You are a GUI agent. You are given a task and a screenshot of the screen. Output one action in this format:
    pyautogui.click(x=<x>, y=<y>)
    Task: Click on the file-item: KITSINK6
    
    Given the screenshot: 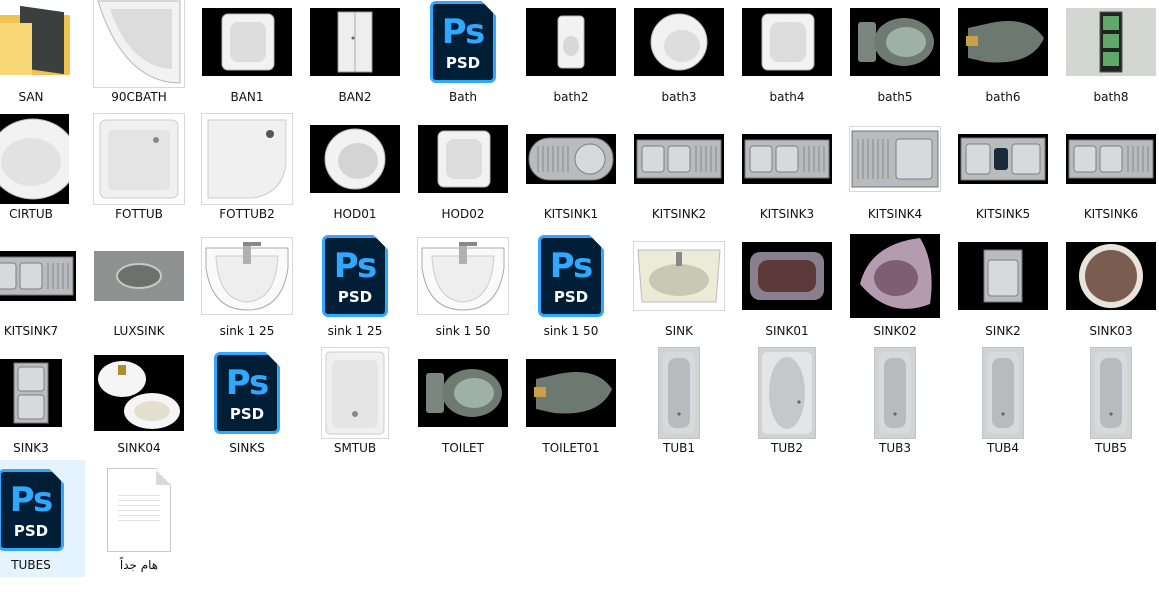 What is the action you would take?
    pyautogui.click(x=1108, y=167)
    